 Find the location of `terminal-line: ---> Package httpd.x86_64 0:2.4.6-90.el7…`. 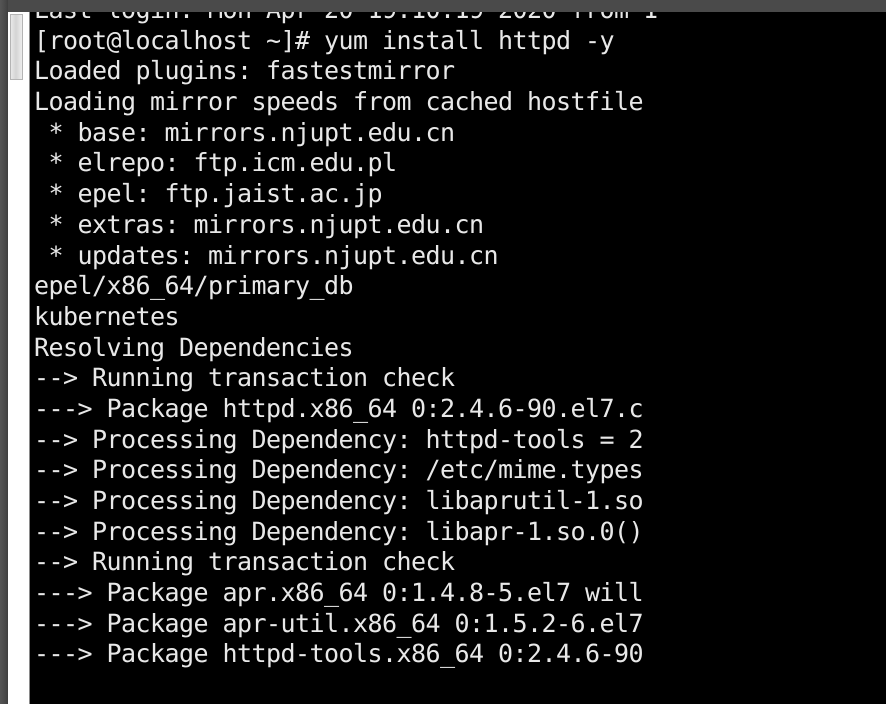

terminal-line: ---> Package httpd.x86_64 0:2.4.6-90.el7… is located at coordinates (339, 408).